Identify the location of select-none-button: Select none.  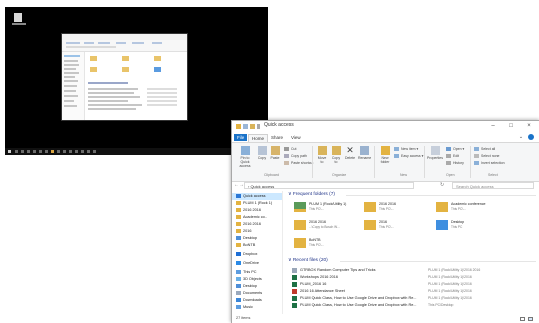
(487, 156).